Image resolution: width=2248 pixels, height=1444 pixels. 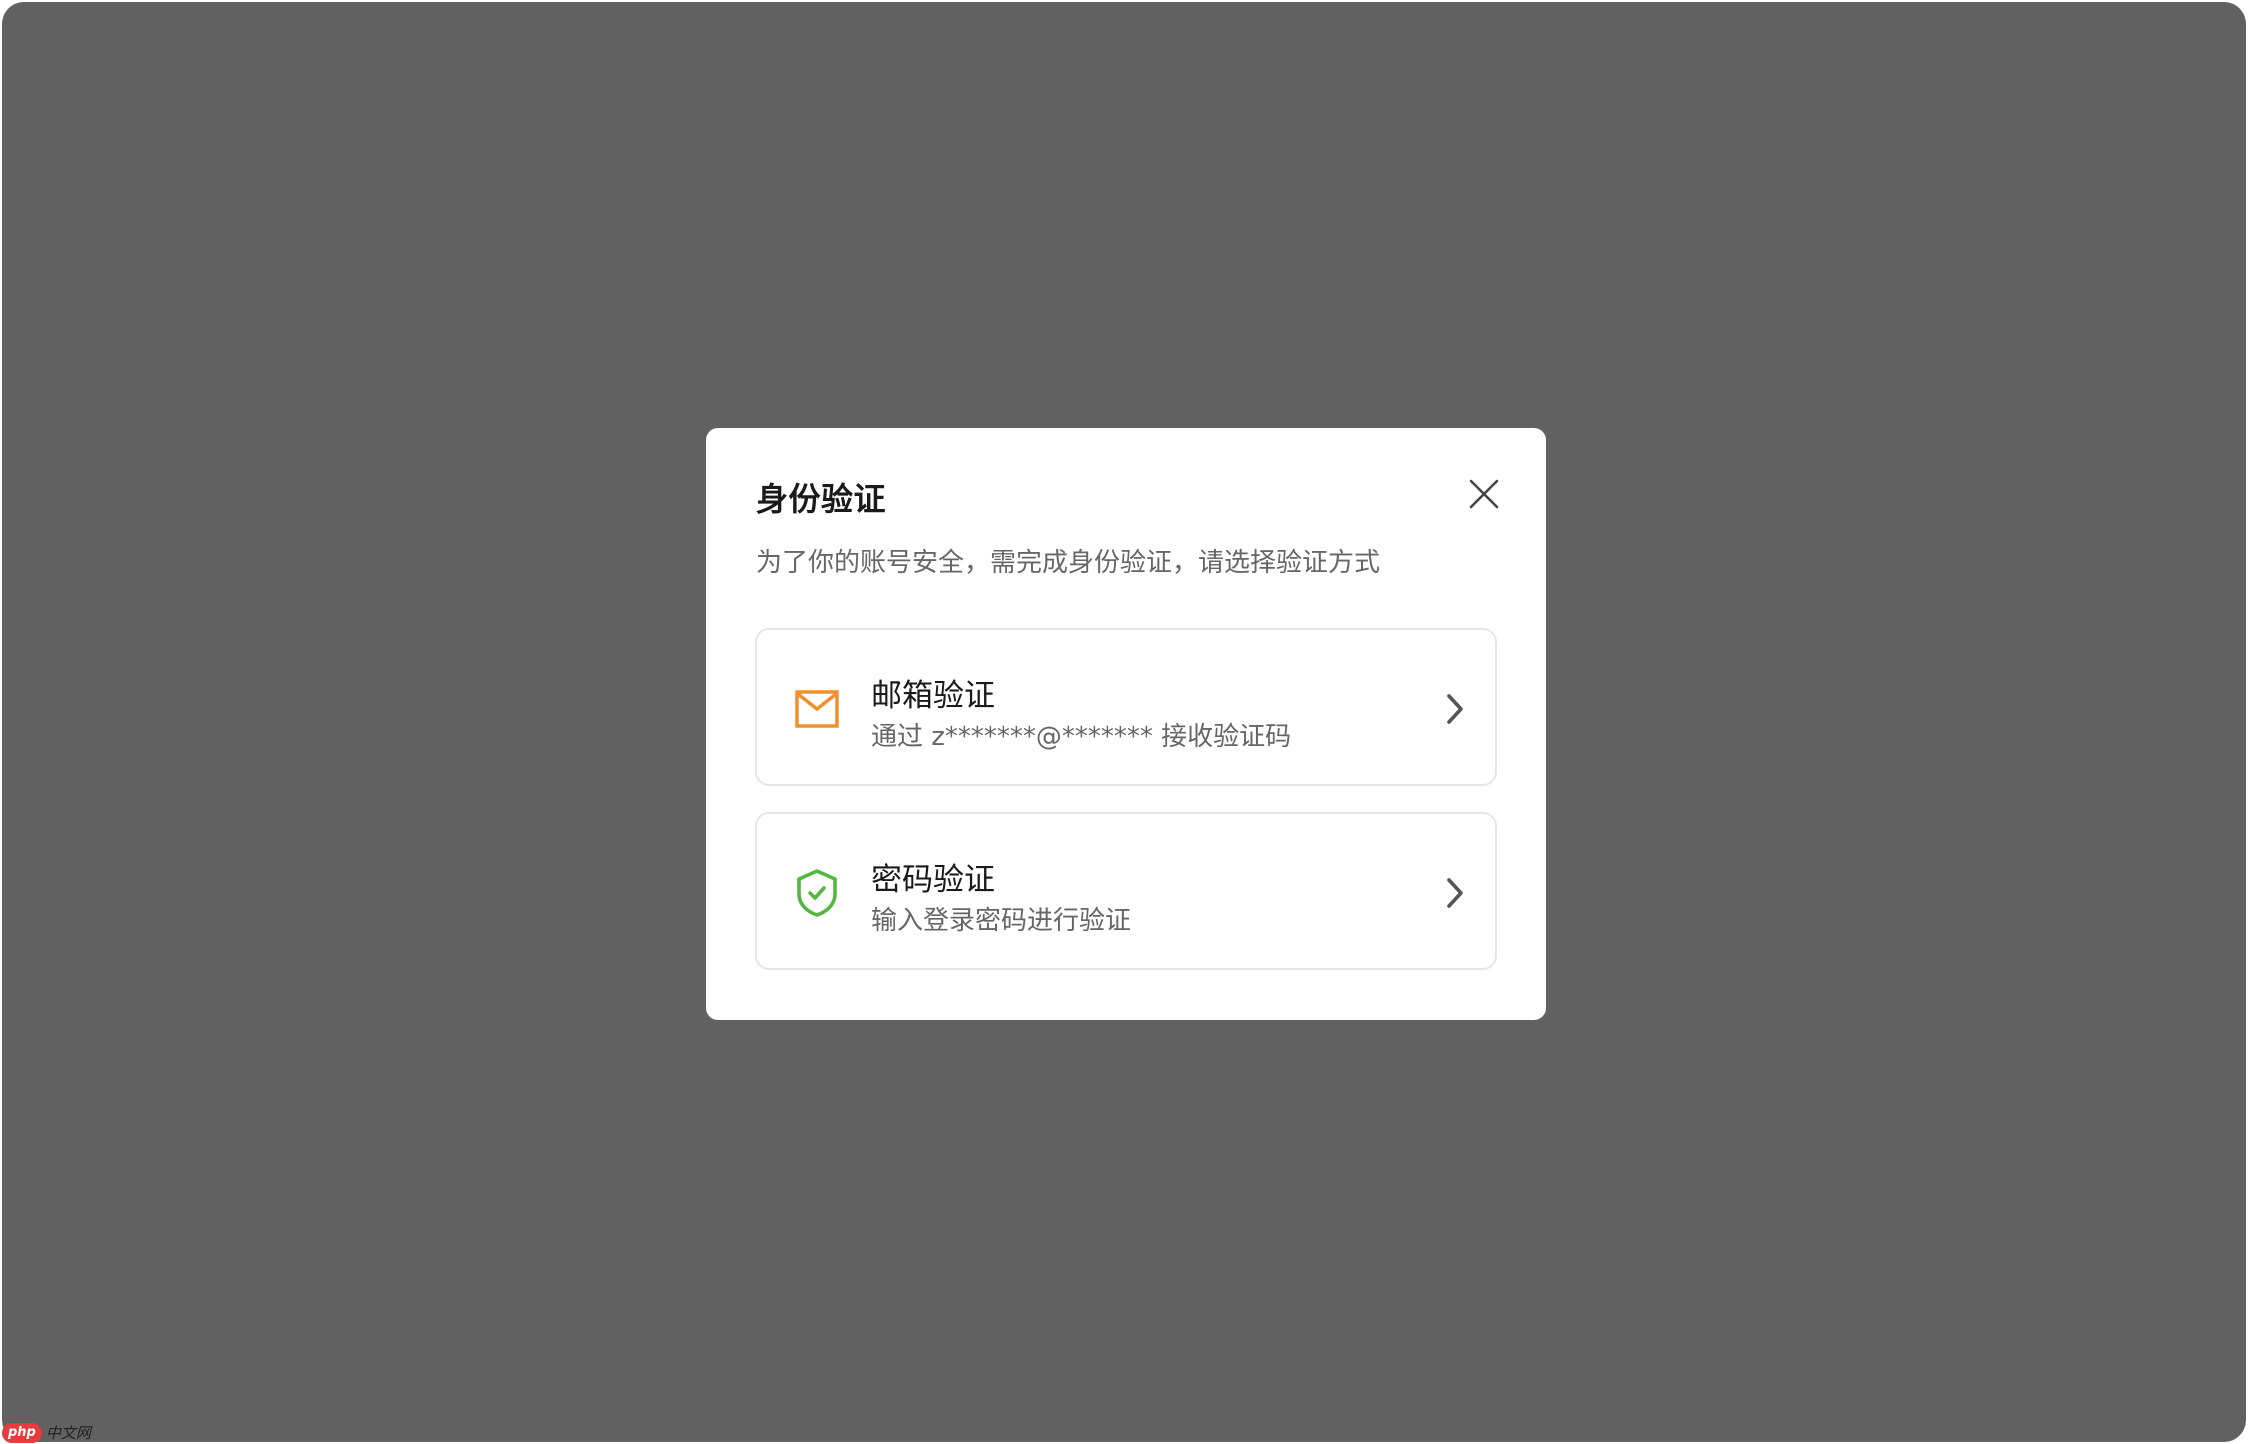 I want to click on dialog-title: 身份验证, so click(x=821, y=499).